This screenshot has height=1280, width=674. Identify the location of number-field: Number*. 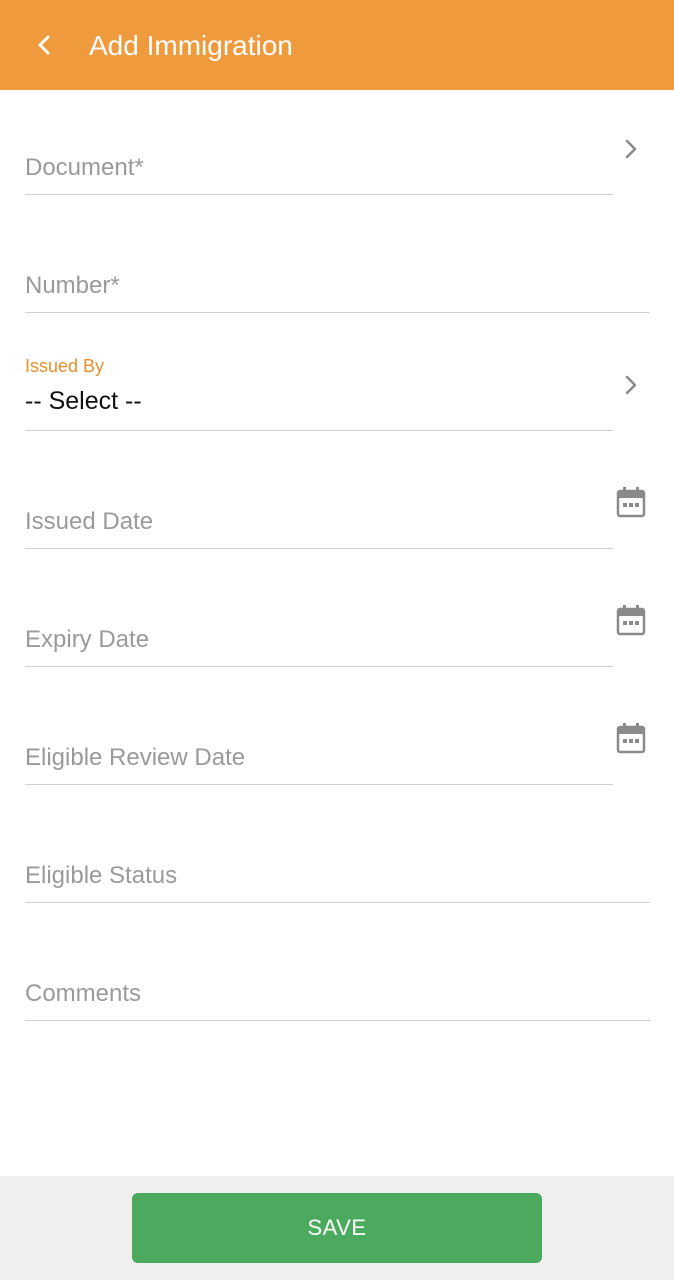
(337, 275).